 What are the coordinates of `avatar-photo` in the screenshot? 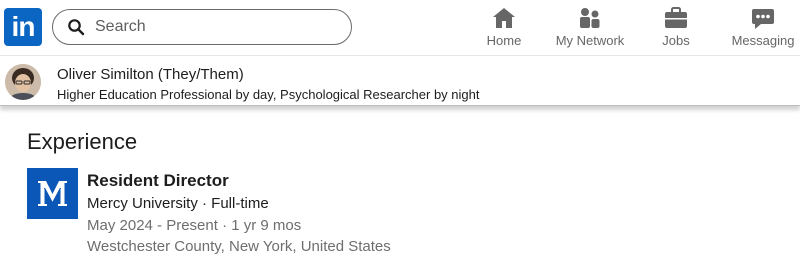 It's located at (23, 82).